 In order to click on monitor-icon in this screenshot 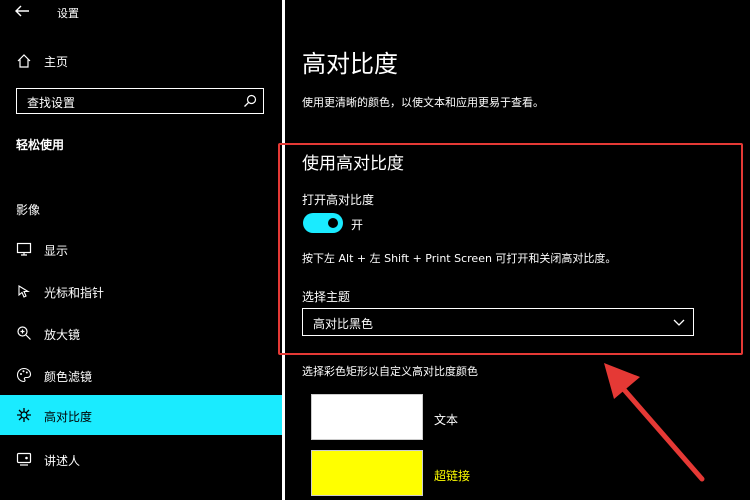, I will do `click(24, 249)`.